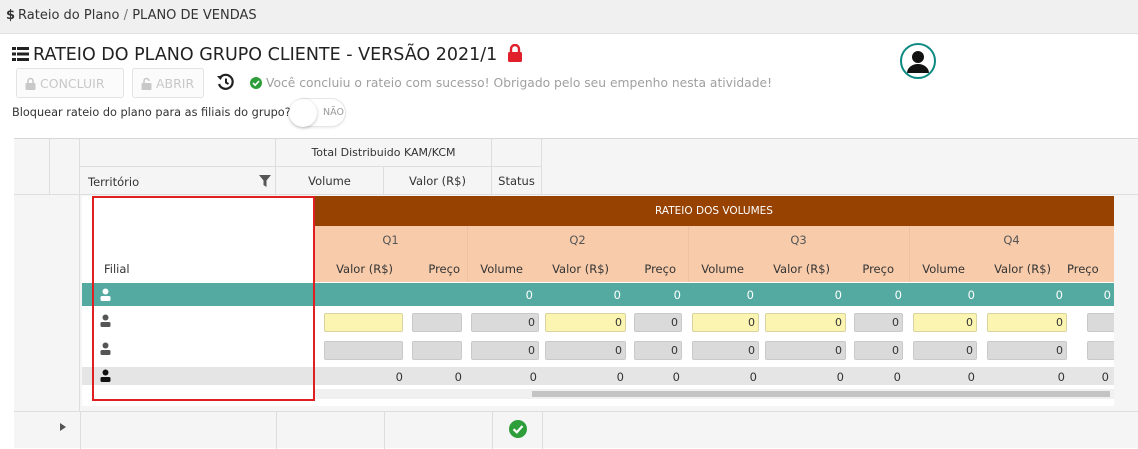 The height and width of the screenshot is (449, 1138). What do you see at coordinates (317, 112) in the screenshot?
I see `block-toggle: NÃO` at bounding box center [317, 112].